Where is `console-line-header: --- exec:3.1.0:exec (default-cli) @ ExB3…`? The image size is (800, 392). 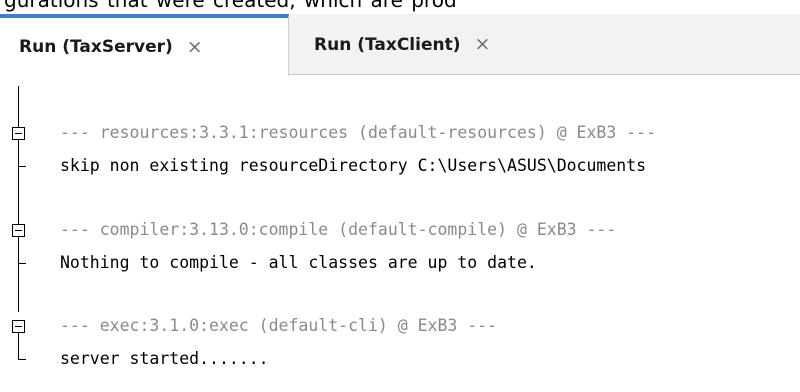 console-line-header: --- exec:3.1.0:exec (default-cli) @ ExB3… is located at coordinates (279, 325).